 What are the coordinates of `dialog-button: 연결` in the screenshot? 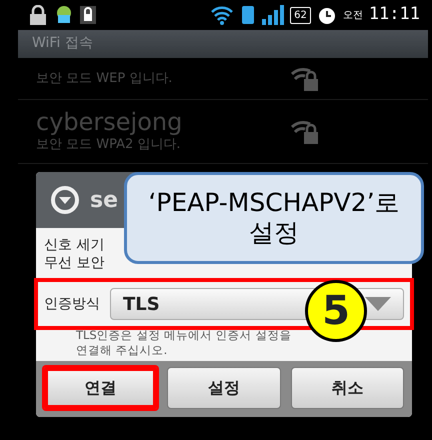 It's located at (101, 388).